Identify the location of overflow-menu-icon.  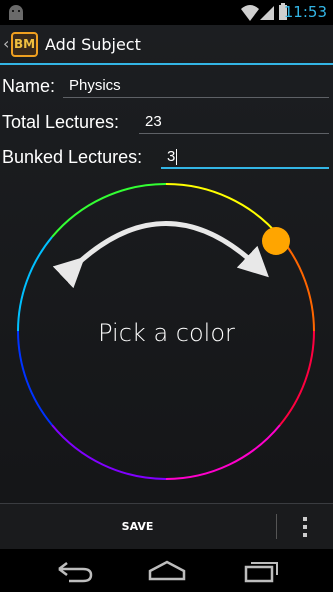
(305, 526).